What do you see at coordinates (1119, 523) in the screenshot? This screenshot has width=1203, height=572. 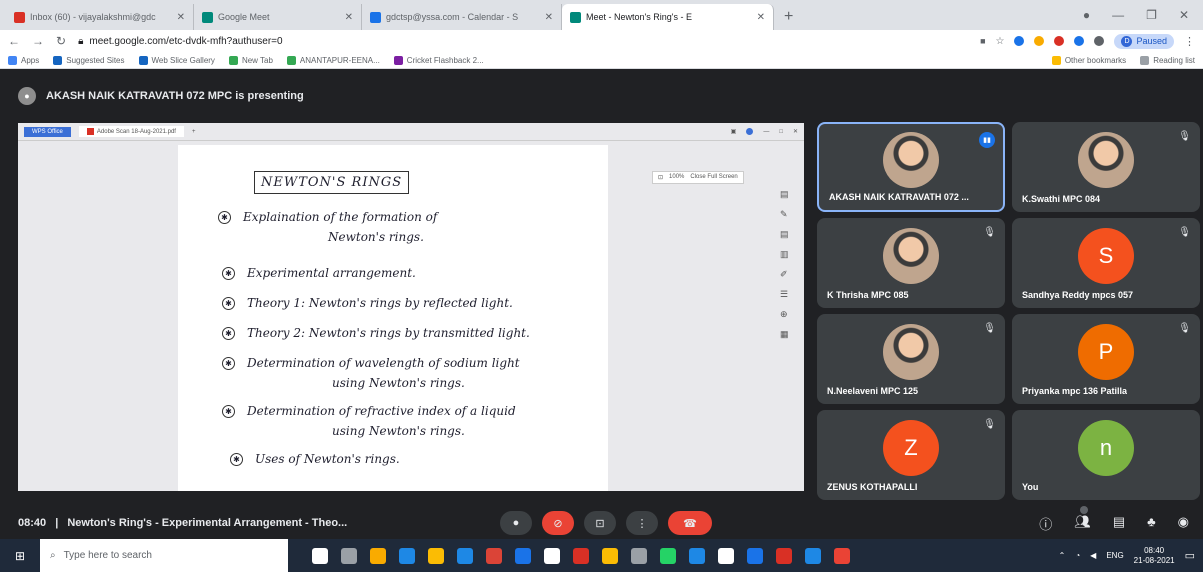 I see `chat-icon: ▤` at bounding box center [1119, 523].